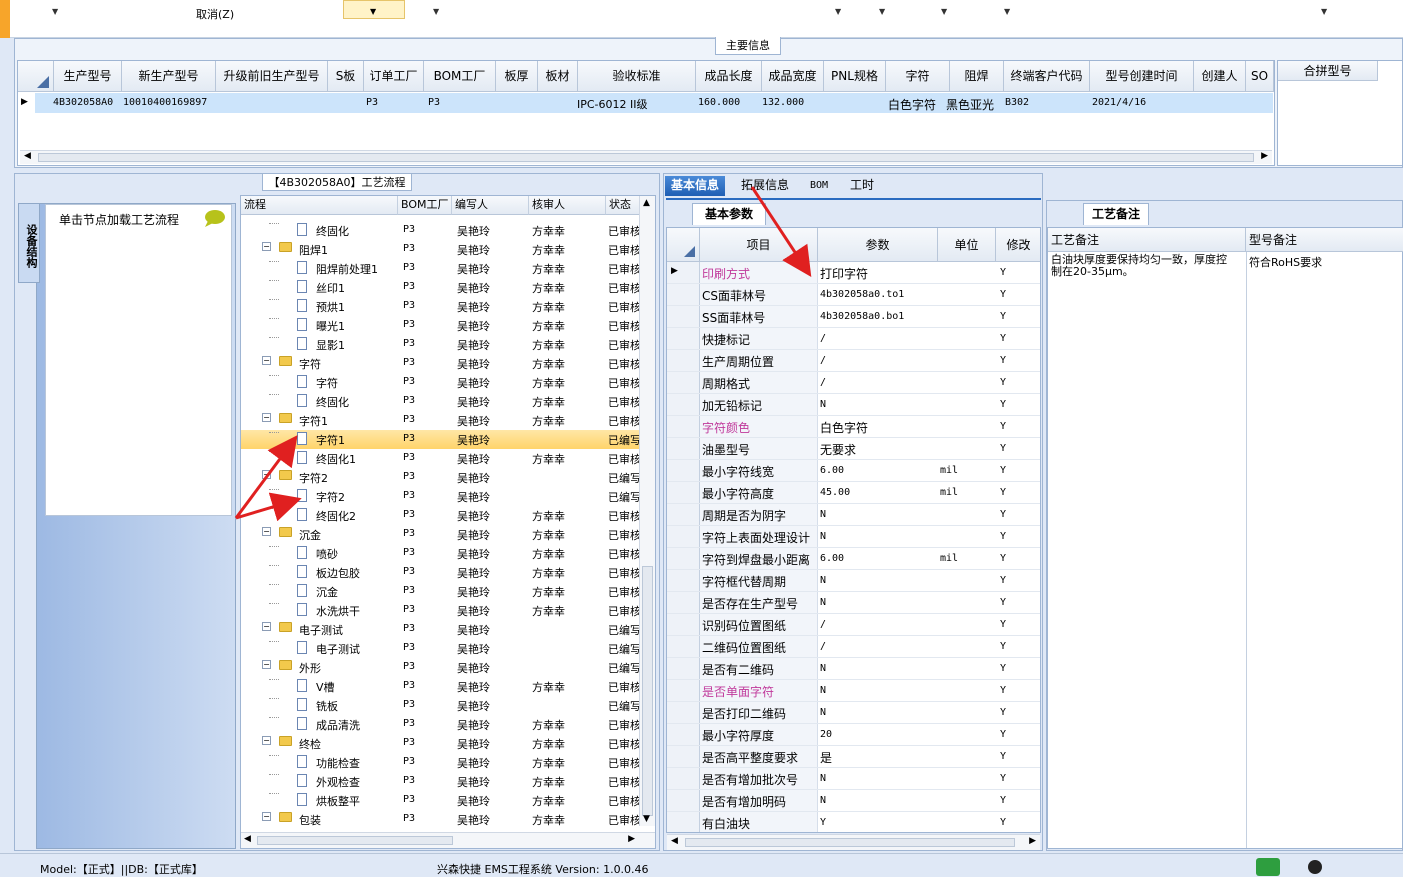 The height and width of the screenshot is (877, 1403). I want to click on vertical-scrollbar: ▲ ▼, so click(647, 511).